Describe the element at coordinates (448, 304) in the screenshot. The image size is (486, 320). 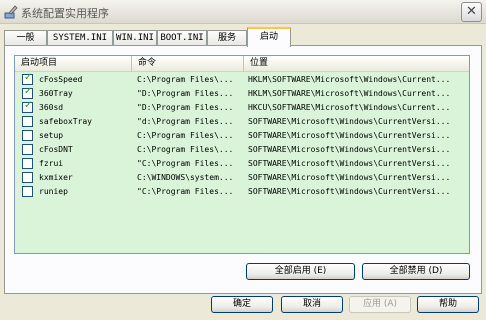
I see `help-button: 帮助` at that location.